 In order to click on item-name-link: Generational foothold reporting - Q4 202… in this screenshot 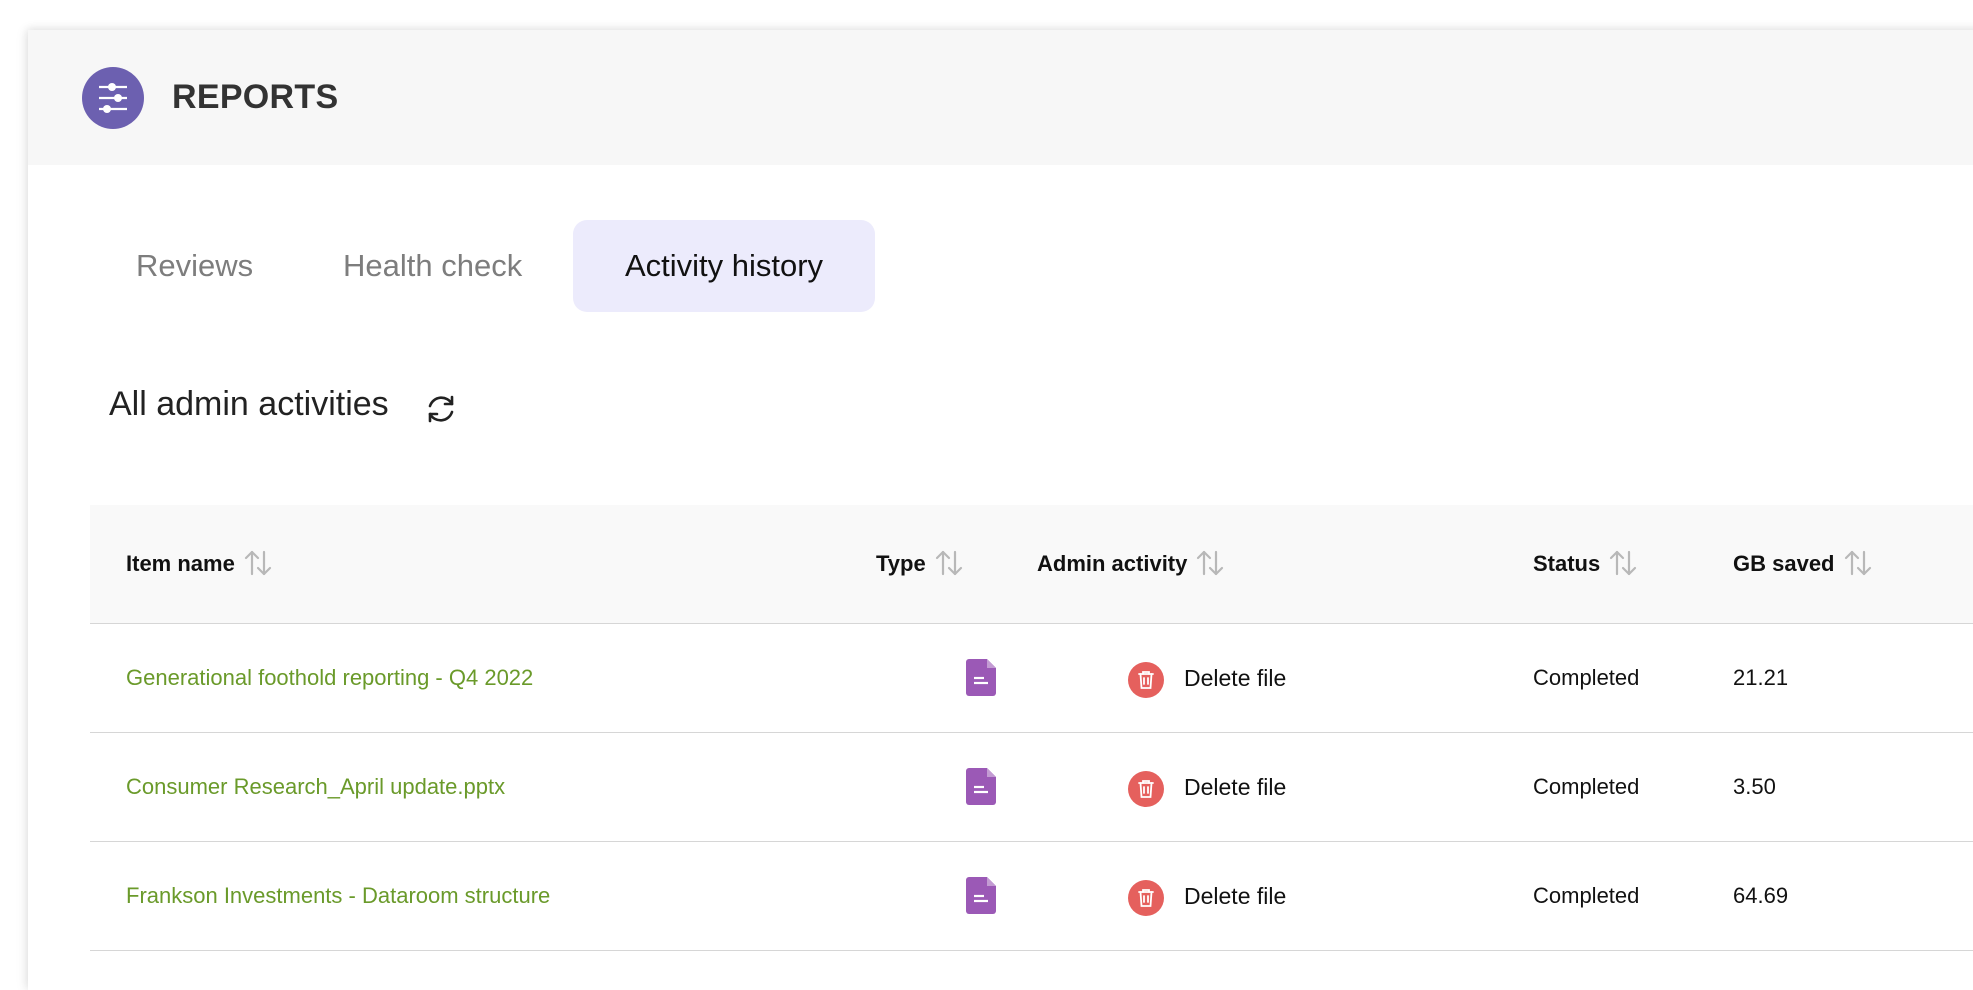, I will do `click(329, 678)`.